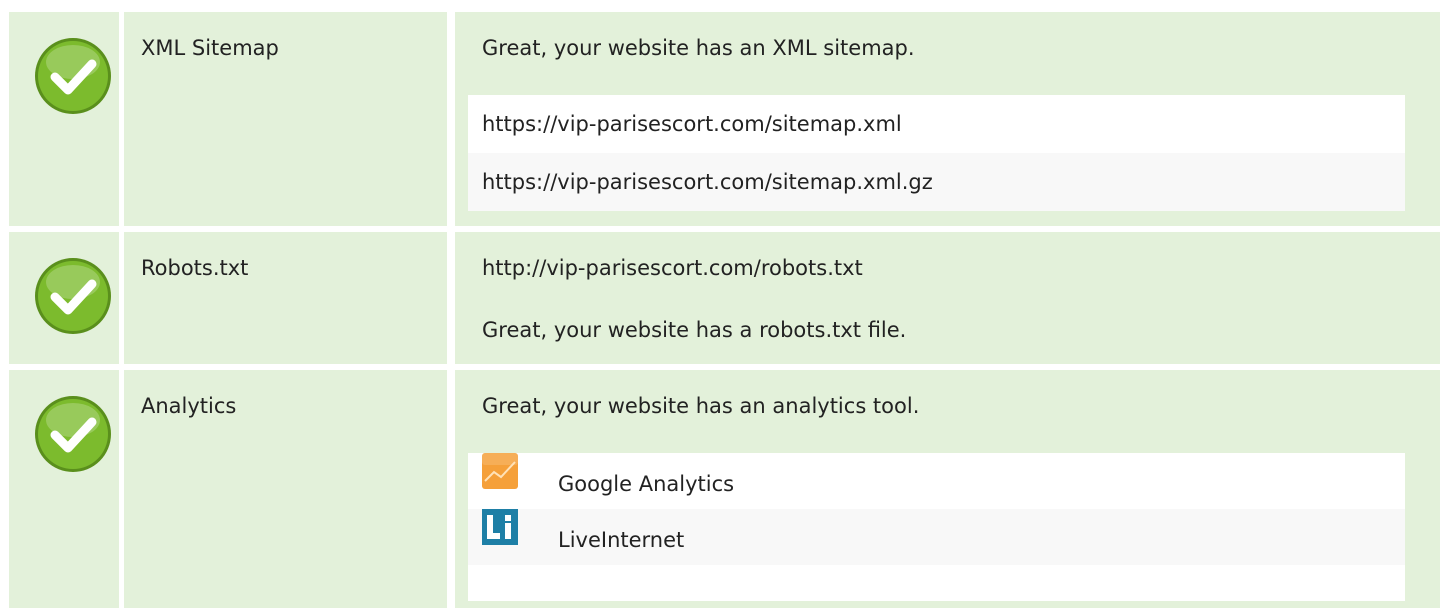 Image resolution: width=1440 pixels, height=608 pixels. Describe the element at coordinates (936, 124) in the screenshot. I see `sitemap-url: https://vip-parisescort.com/sitemap.xml` at that location.